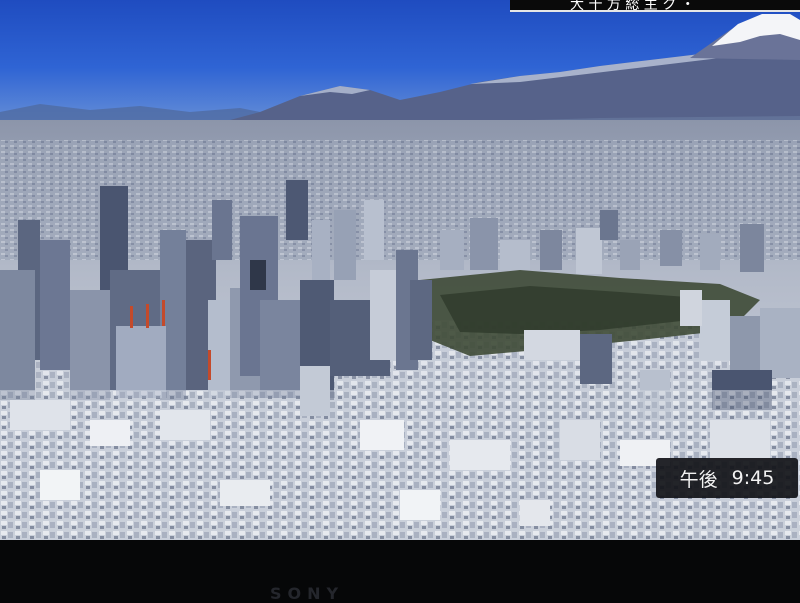 The height and width of the screenshot is (603, 800). What do you see at coordinates (307, 593) in the screenshot?
I see `tv-brand-logo: SONY` at bounding box center [307, 593].